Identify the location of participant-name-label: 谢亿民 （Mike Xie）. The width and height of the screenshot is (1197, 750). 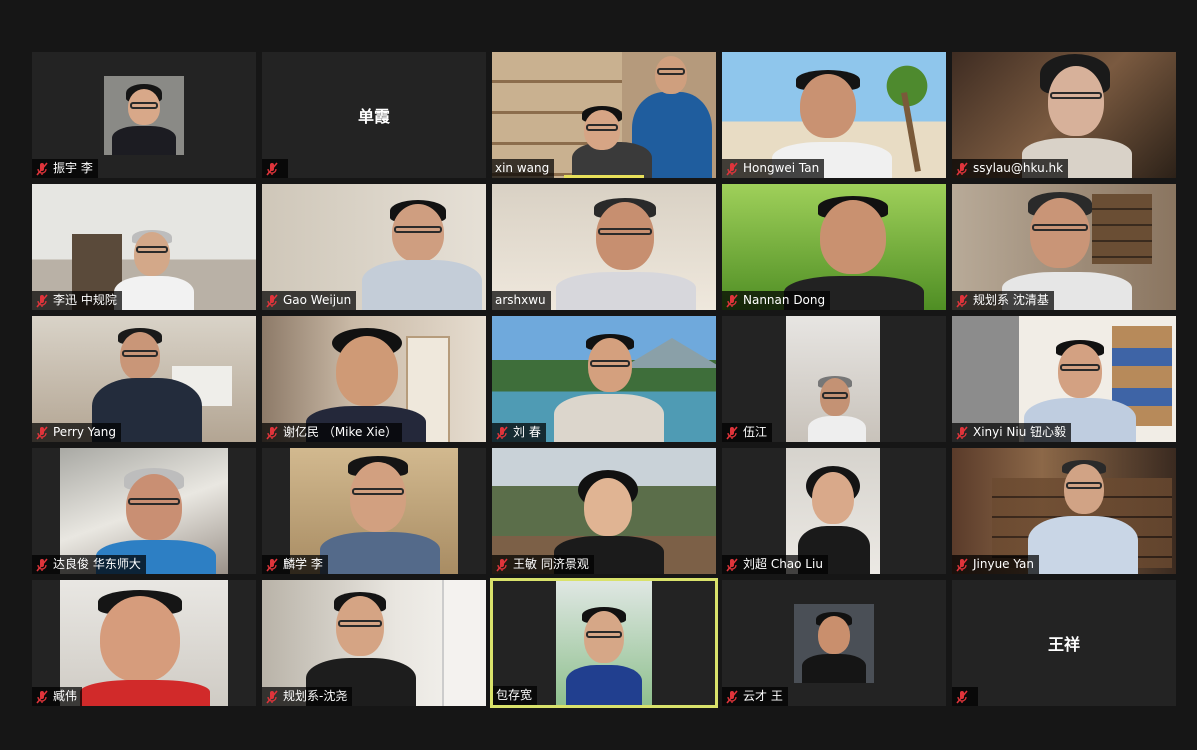
(332, 432).